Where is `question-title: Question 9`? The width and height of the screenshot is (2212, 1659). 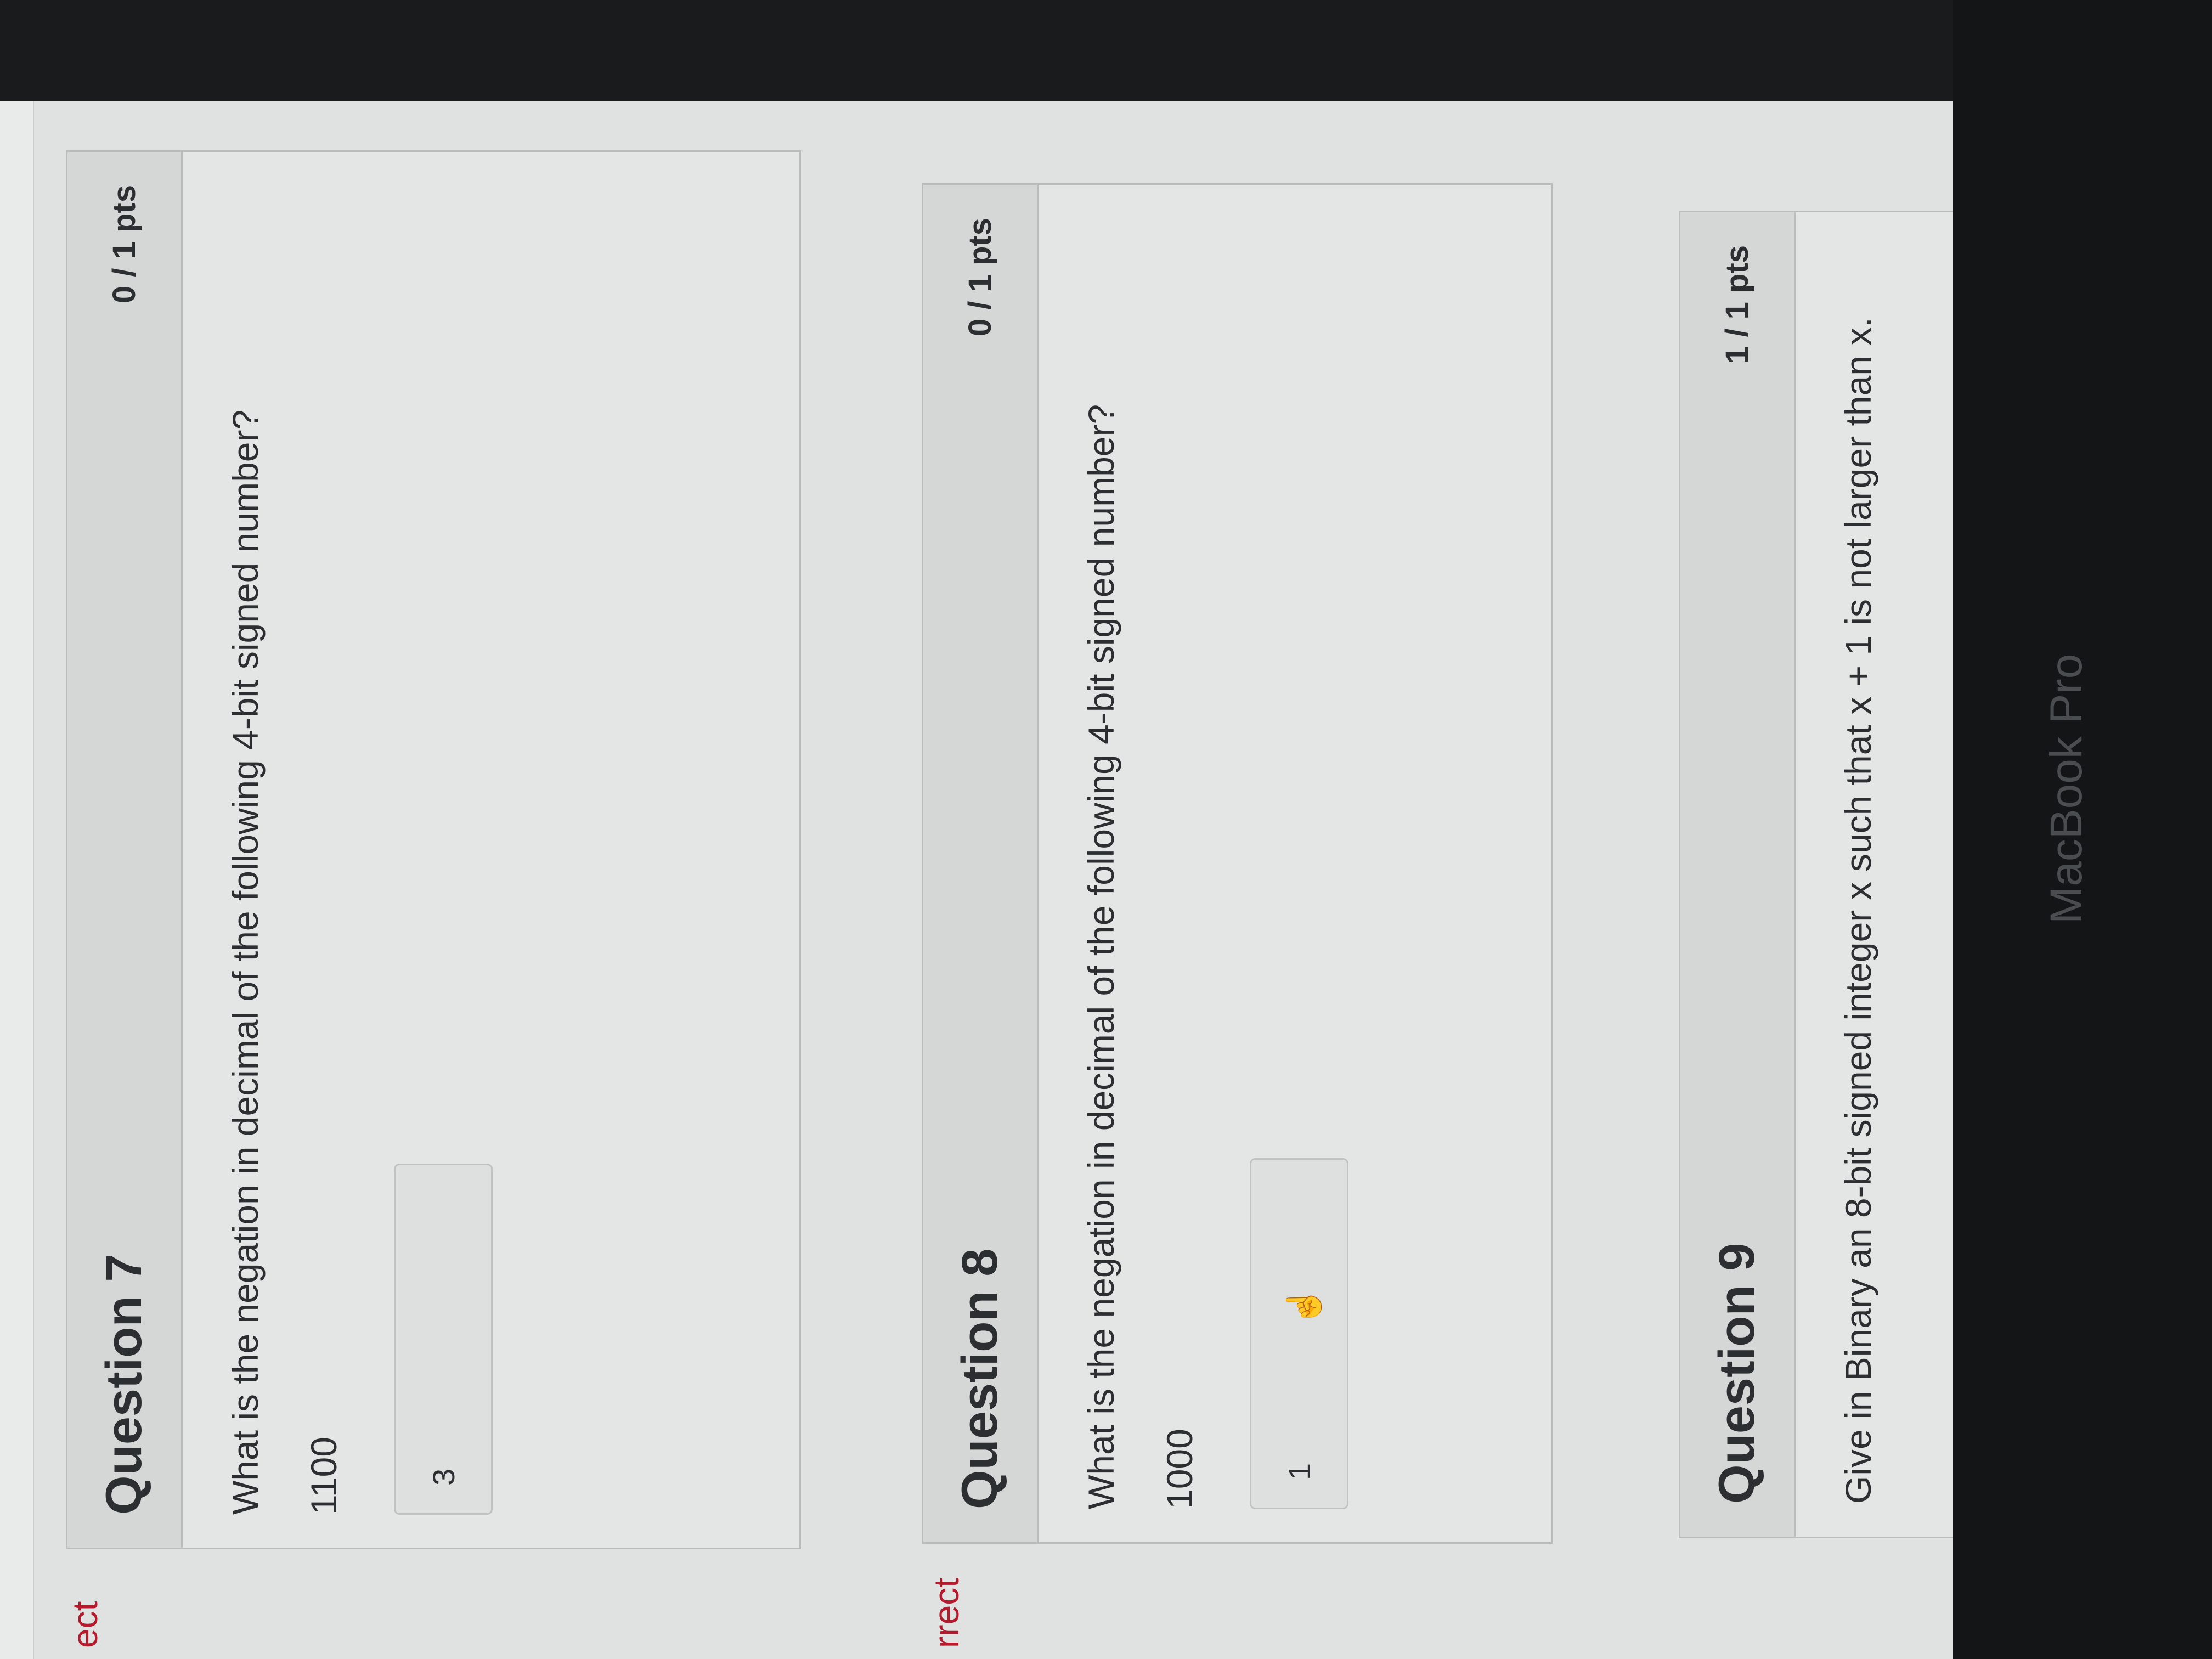 question-title: Question 9 is located at coordinates (1737, 1373).